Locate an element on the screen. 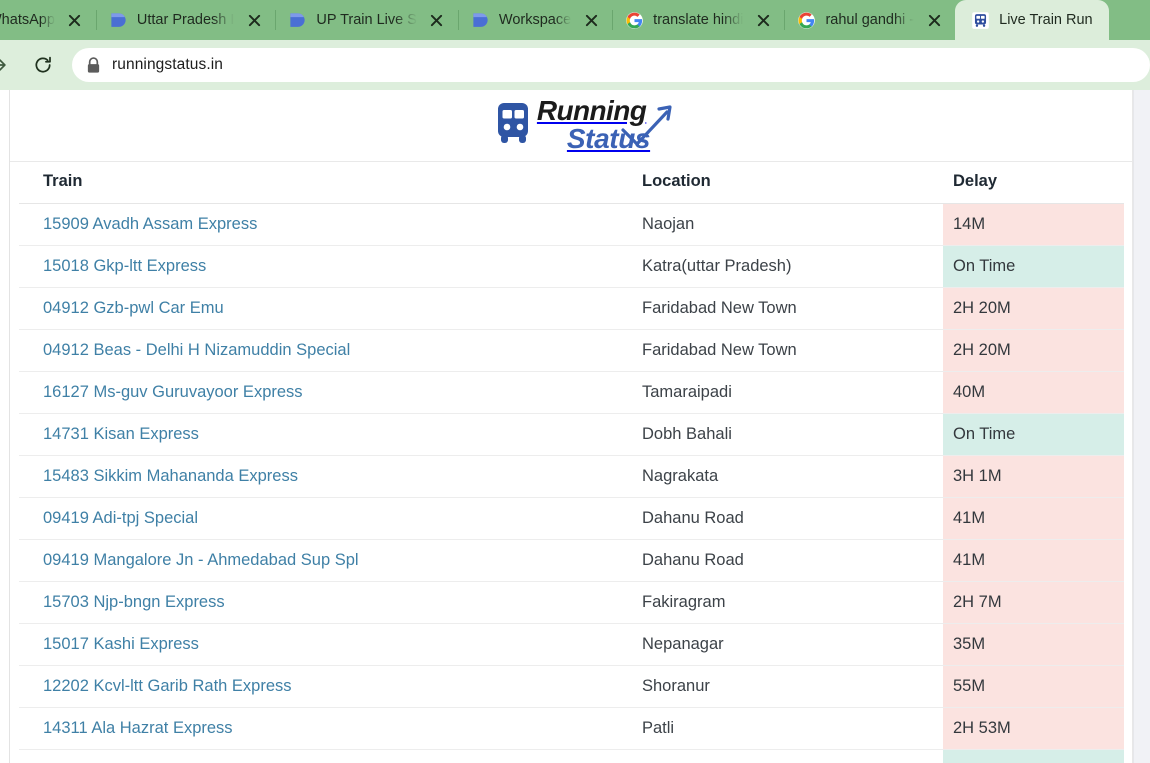  browser-tab: Uttar Pradesh I is located at coordinates (186, 20).